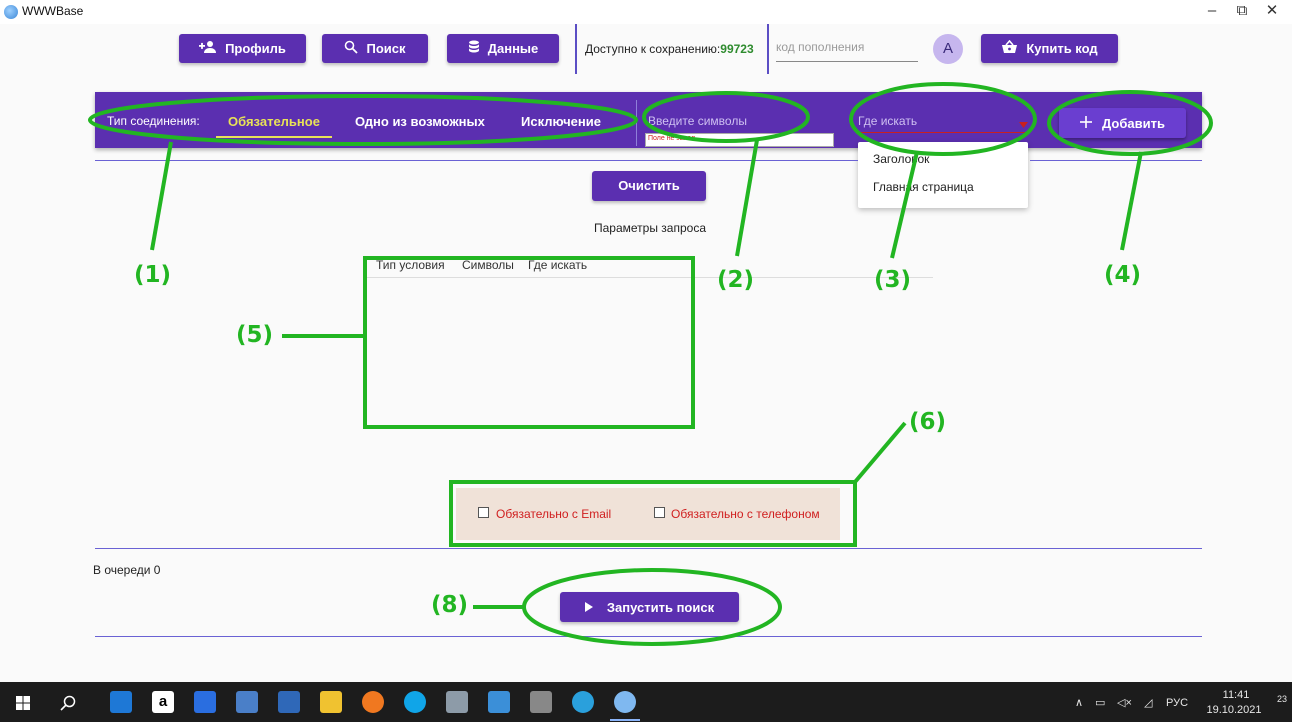  I want to click on clock-date: 19.10.2021, so click(1234, 710).